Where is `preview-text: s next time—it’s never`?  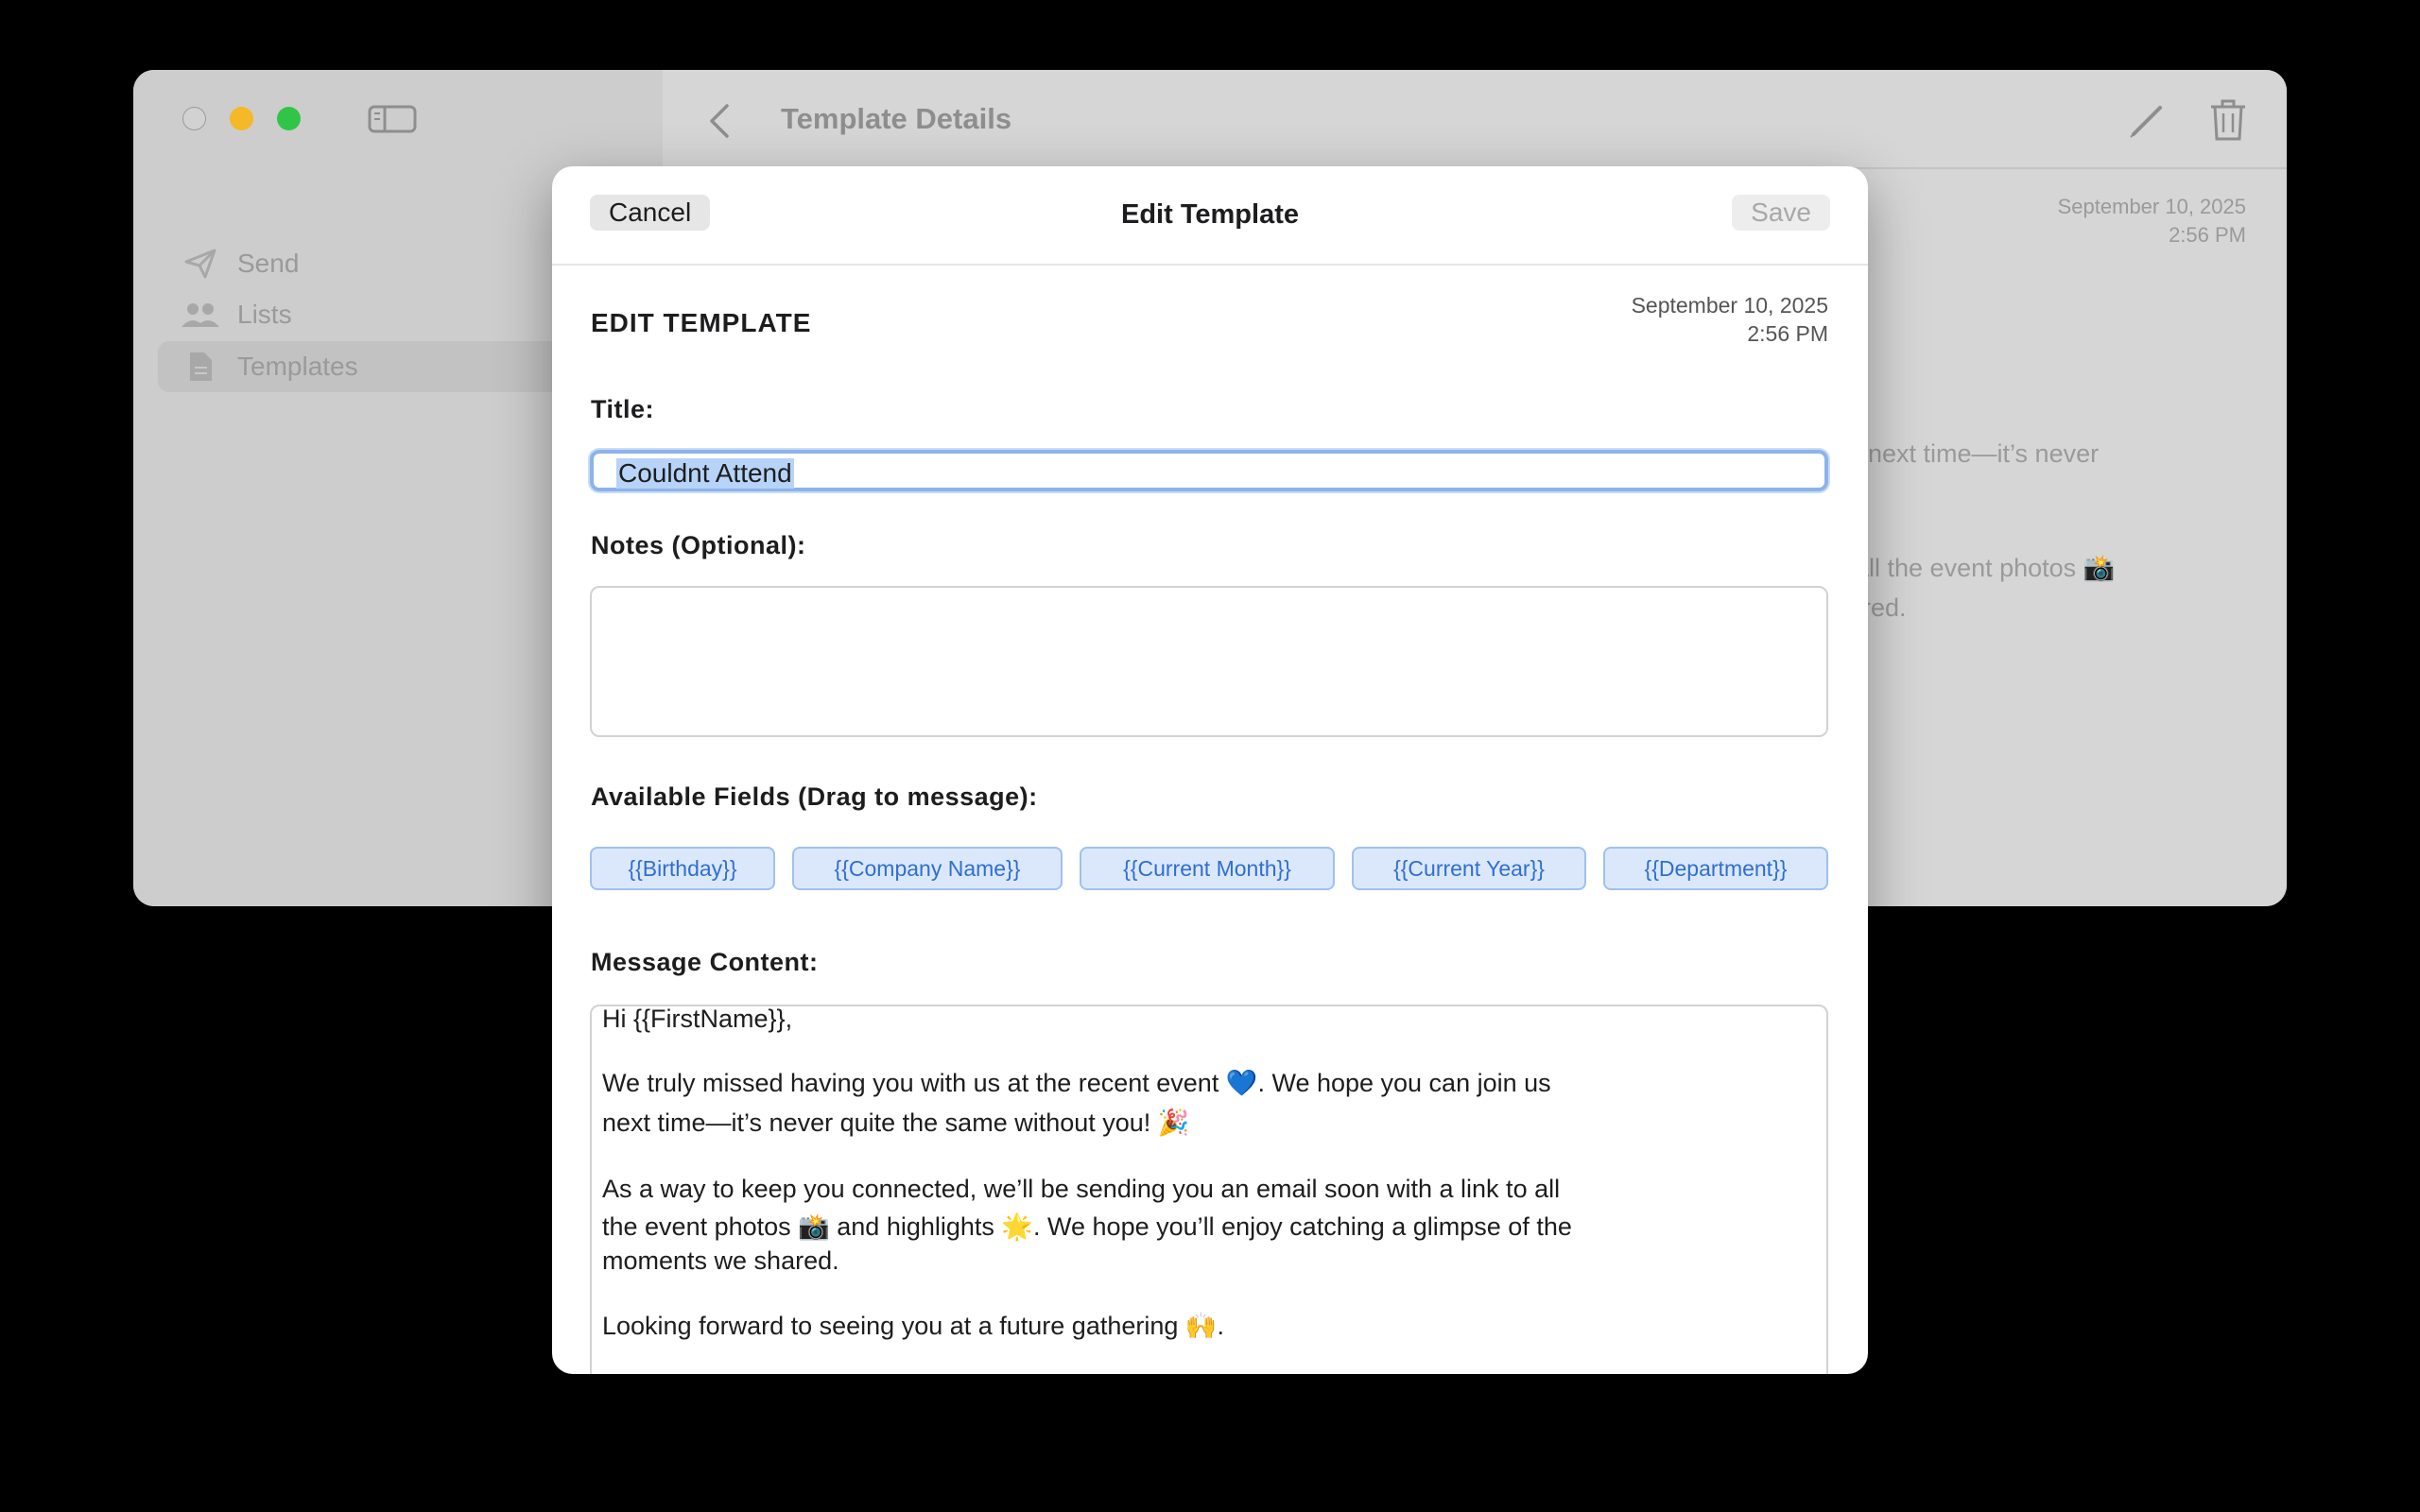
preview-text: s next time—it’s never is located at coordinates (1974, 453).